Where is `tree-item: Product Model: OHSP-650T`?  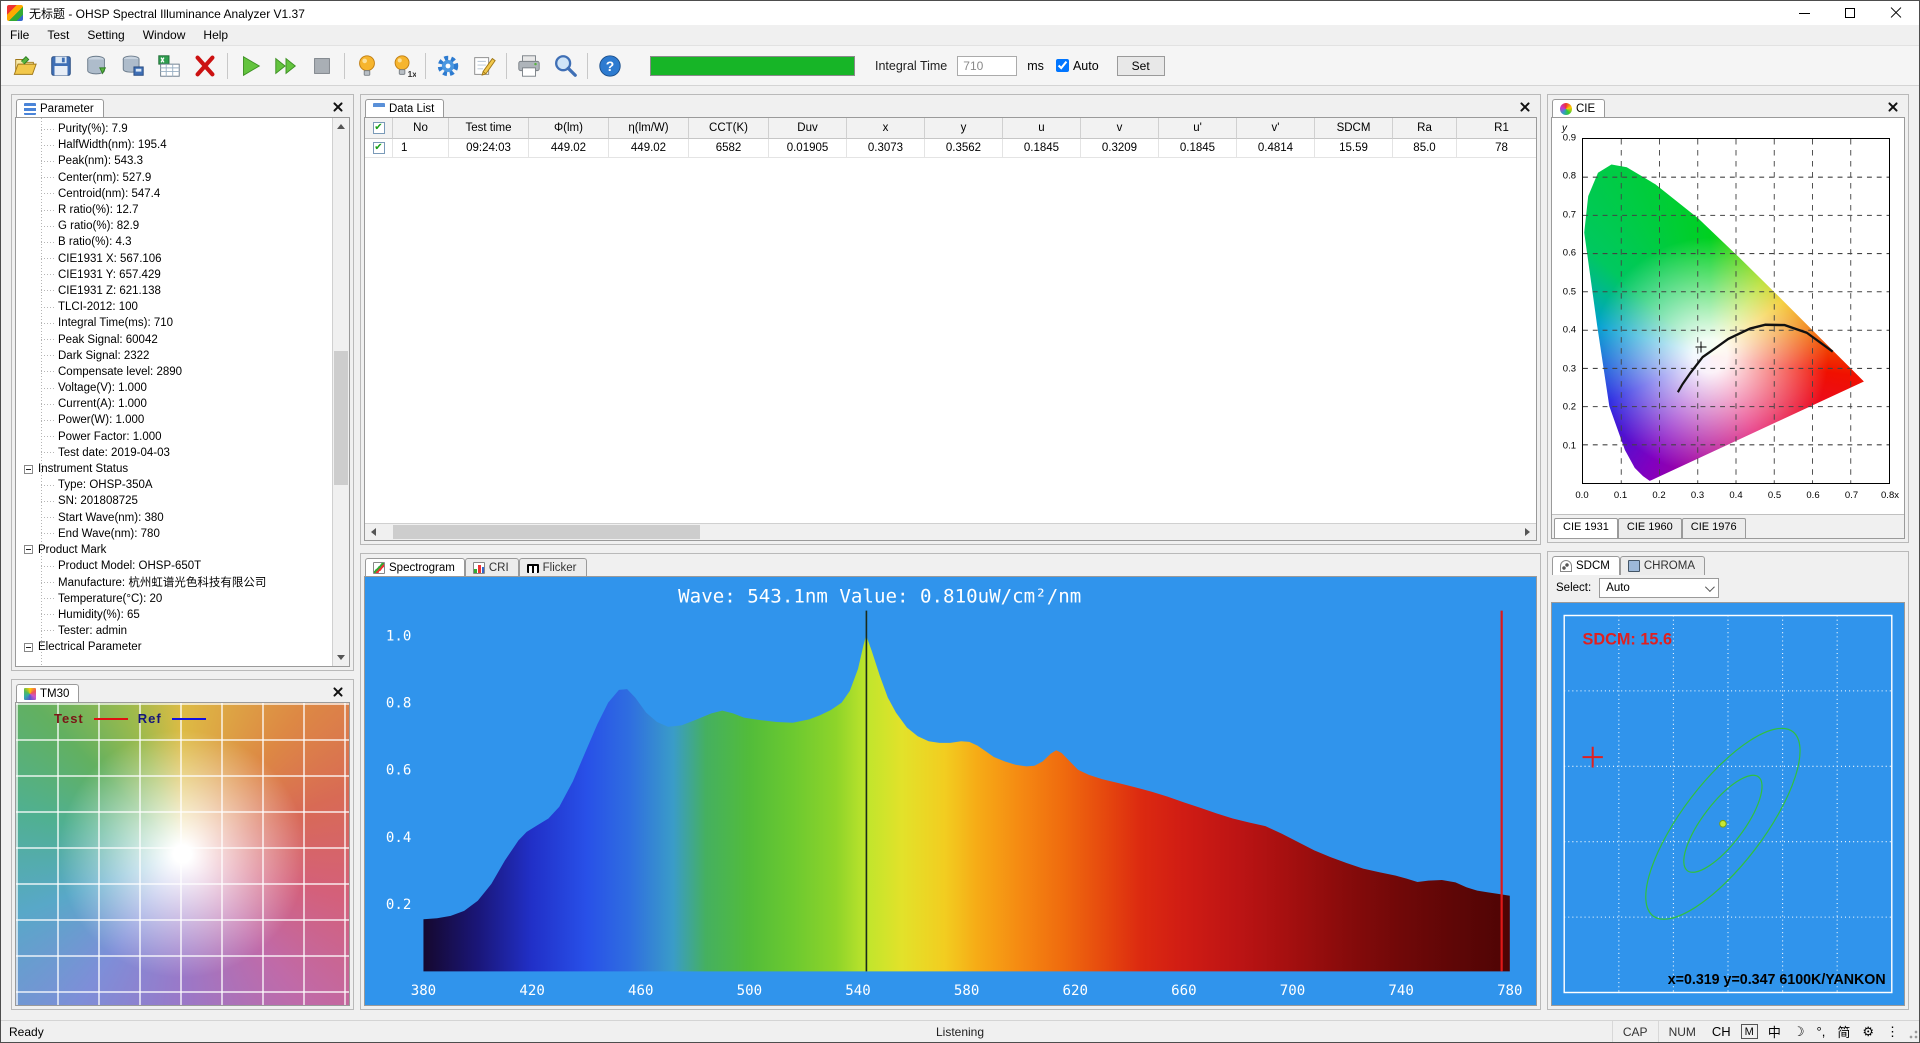
tree-item: Product Model: OHSP-650T is located at coordinates (174, 566).